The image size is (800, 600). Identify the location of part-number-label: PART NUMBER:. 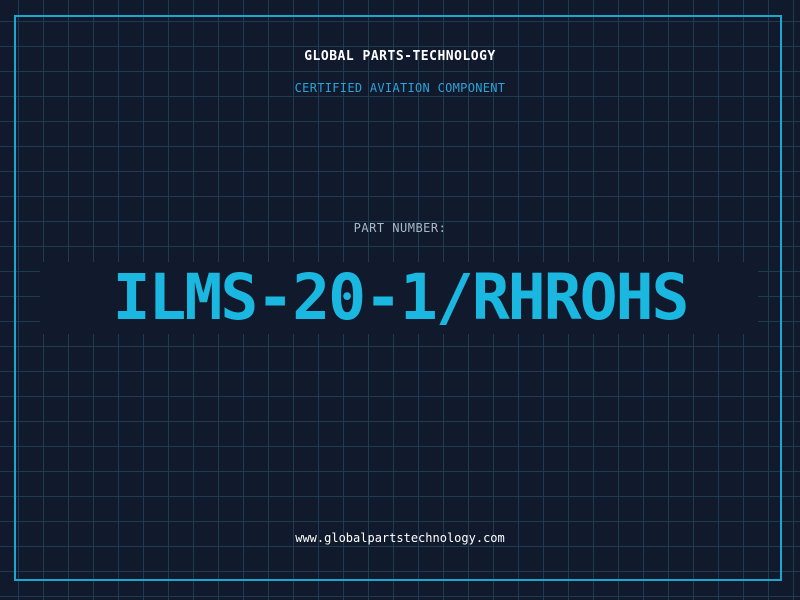
(400, 228).